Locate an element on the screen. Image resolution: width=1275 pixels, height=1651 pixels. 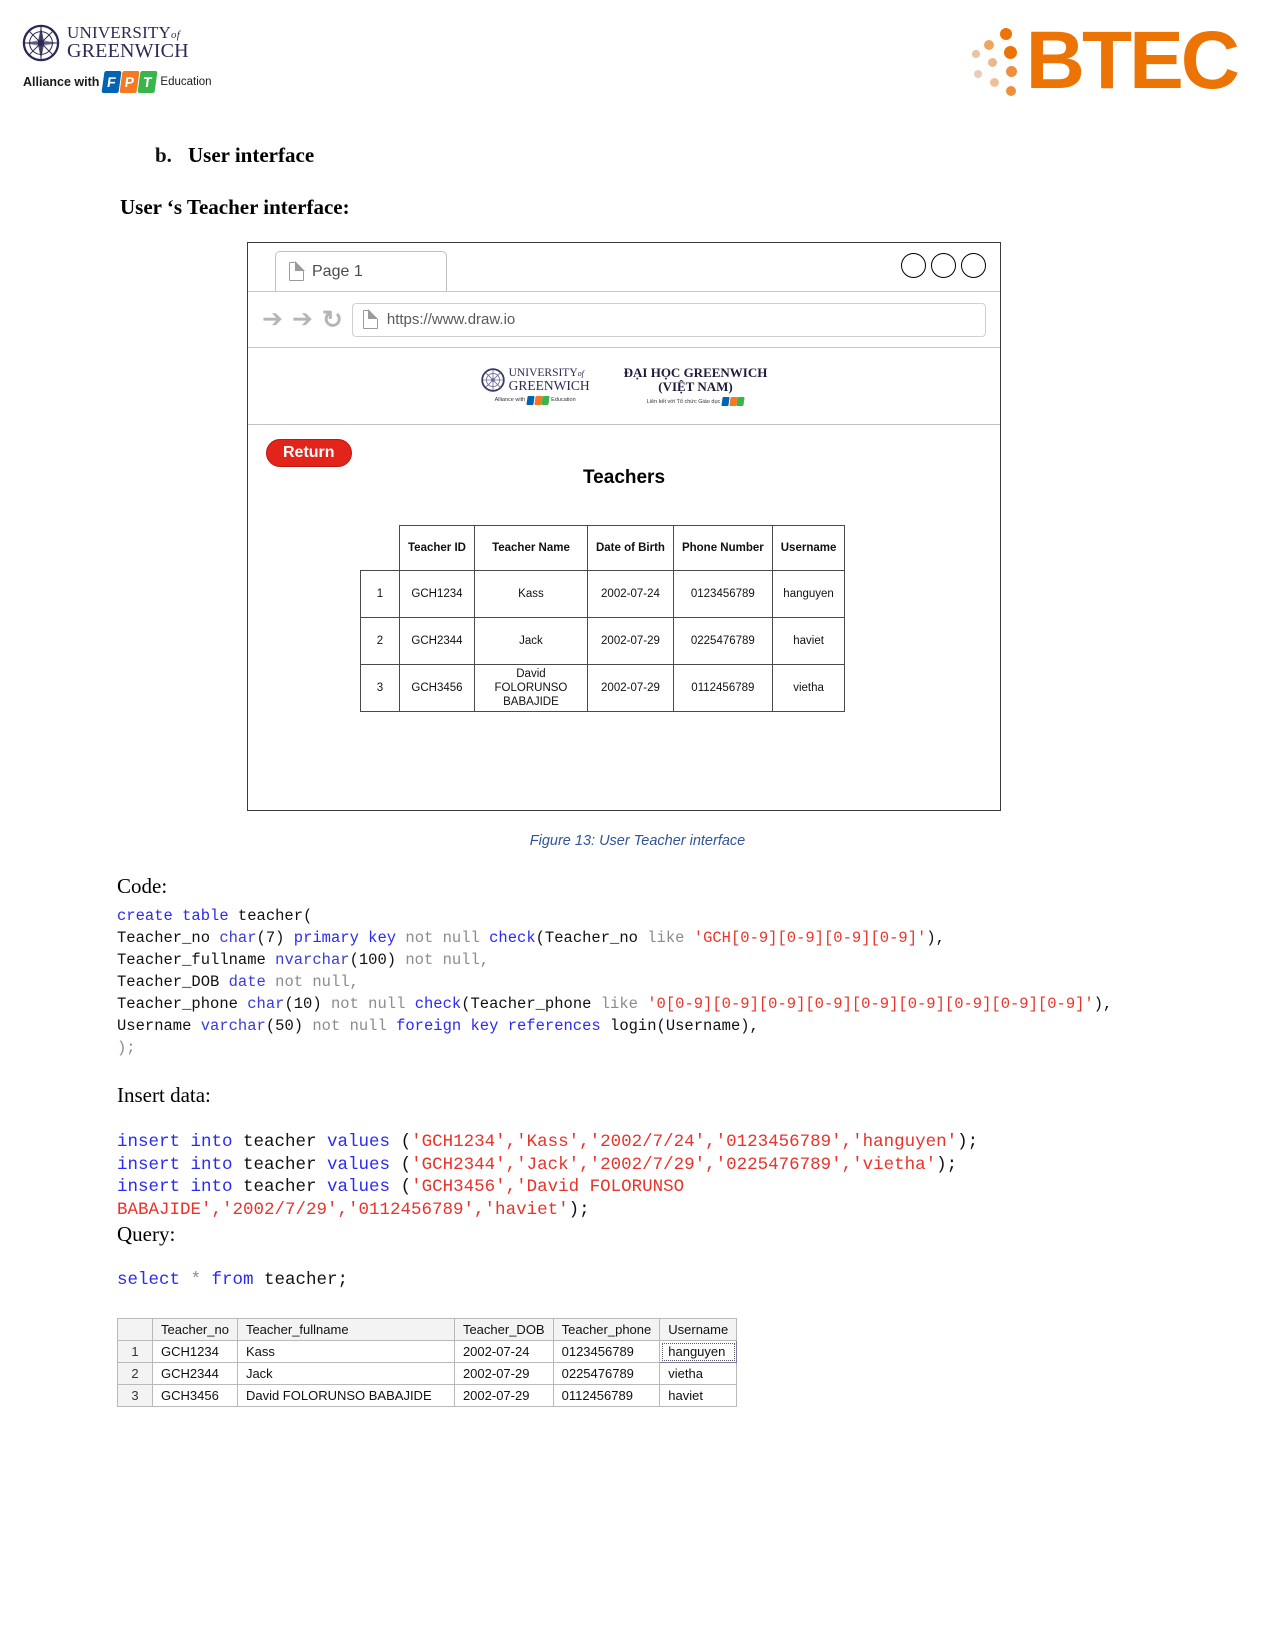
mockup-url-bar: ➔ ➔ ↻ https://www.draw.io is located at coordinates (624, 320).